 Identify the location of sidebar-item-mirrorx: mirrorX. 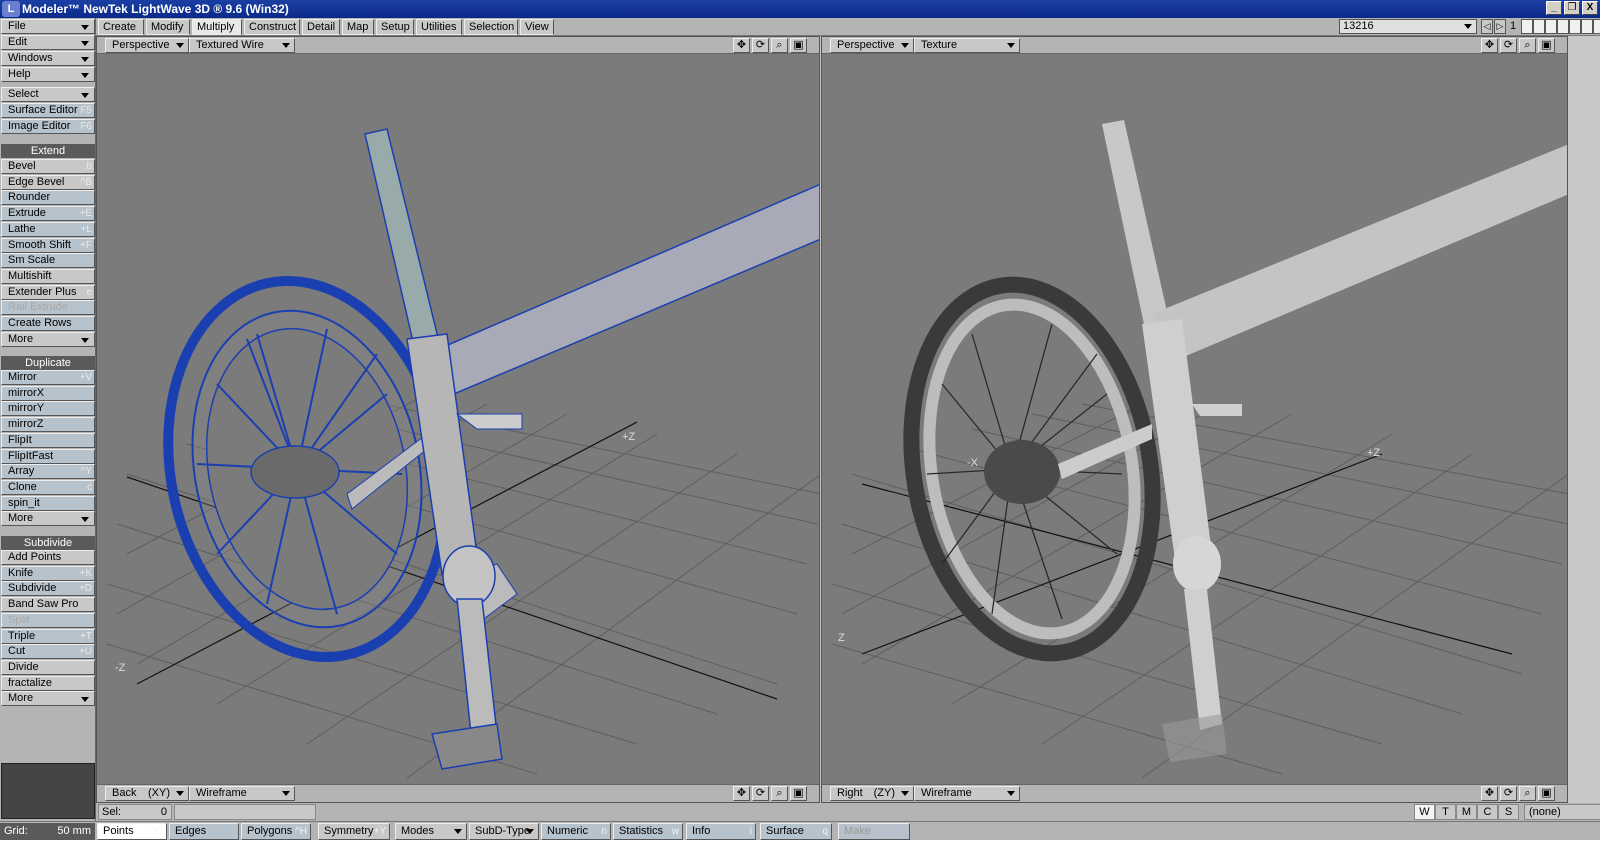
(48, 393).